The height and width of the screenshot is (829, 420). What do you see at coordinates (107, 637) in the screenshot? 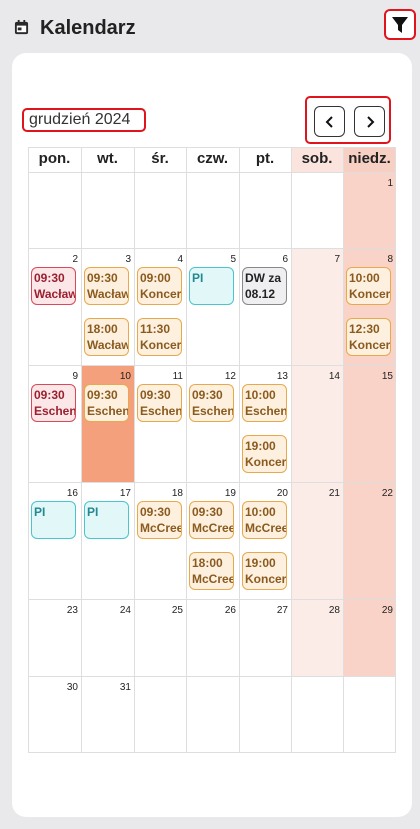
I see `day-cell: 24` at bounding box center [107, 637].